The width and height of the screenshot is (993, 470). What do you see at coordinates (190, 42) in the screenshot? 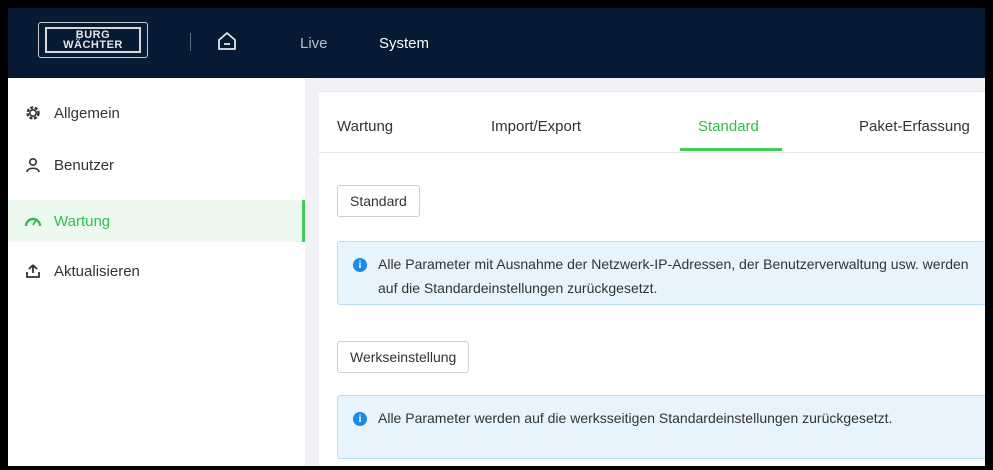
I see `header-divider` at bounding box center [190, 42].